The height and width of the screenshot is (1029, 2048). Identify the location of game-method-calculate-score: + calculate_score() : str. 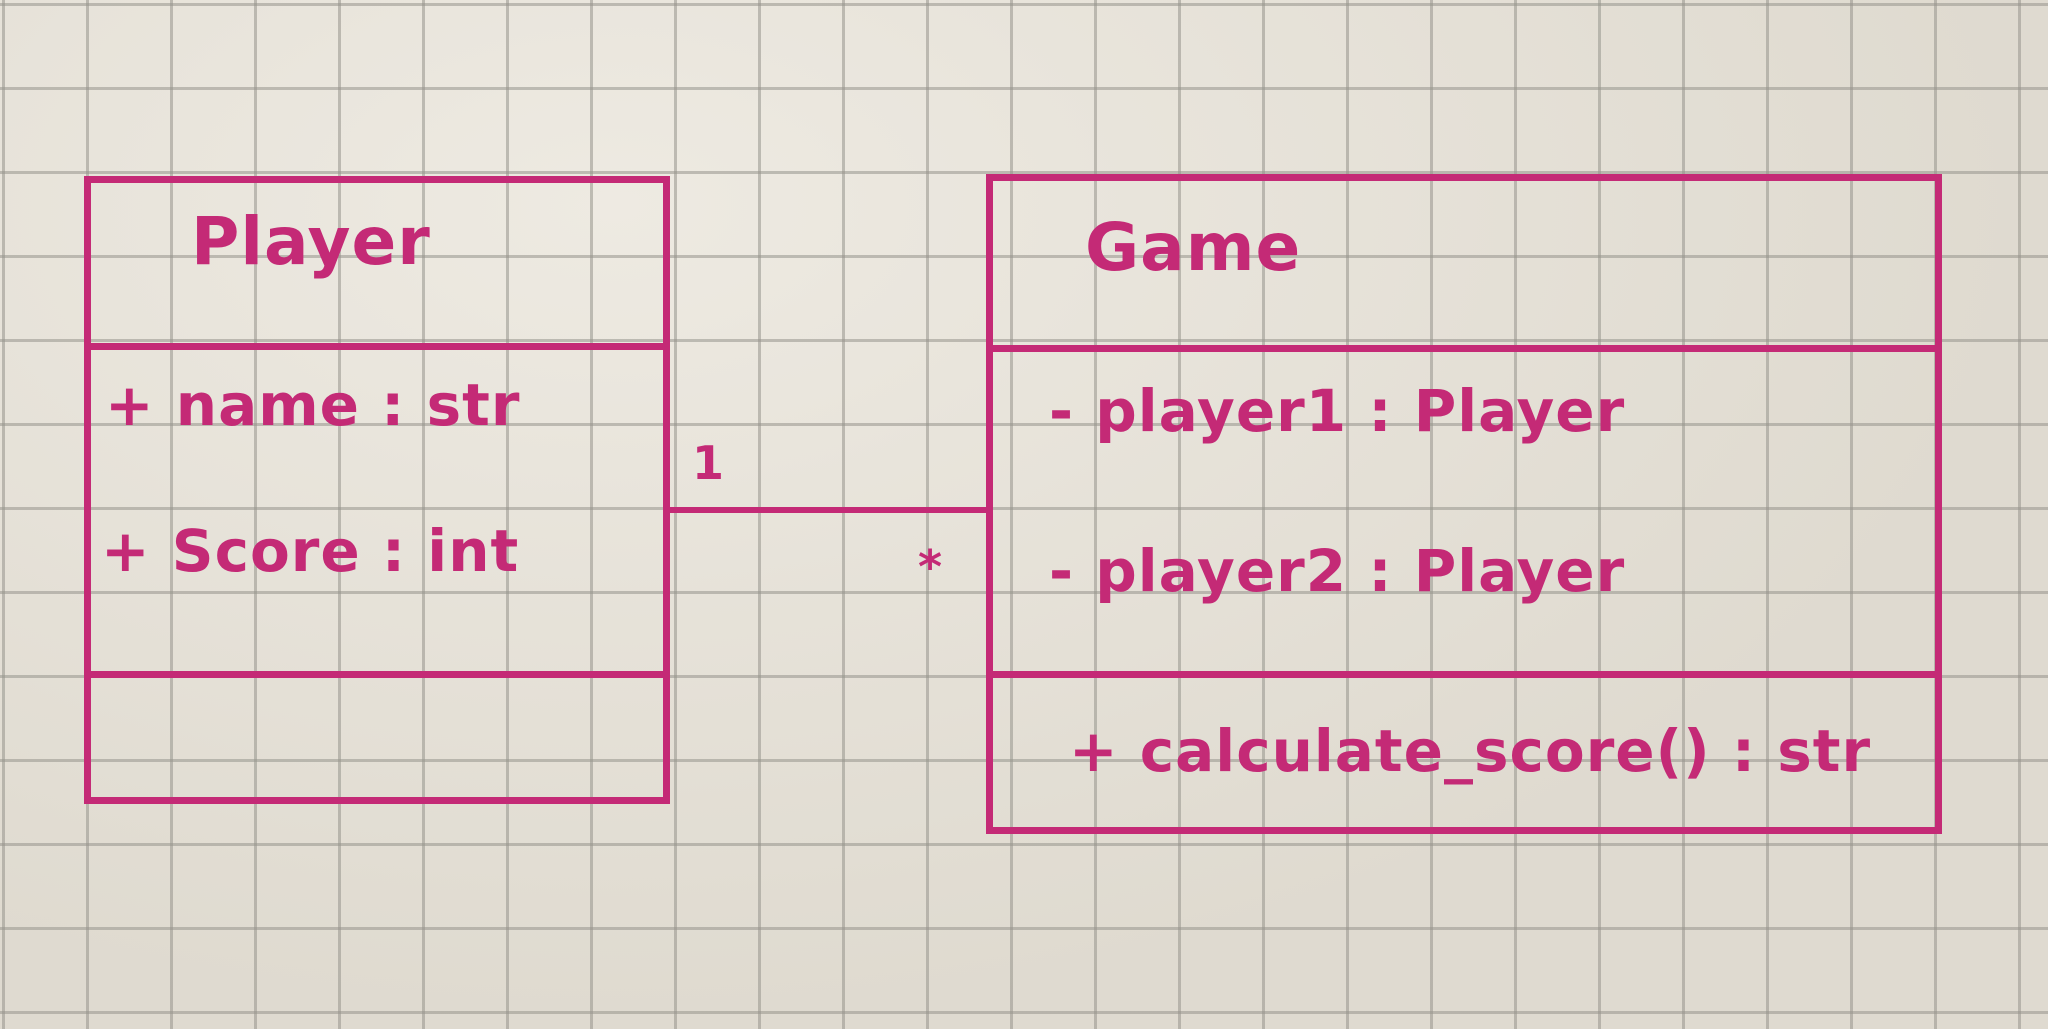
(1470, 751).